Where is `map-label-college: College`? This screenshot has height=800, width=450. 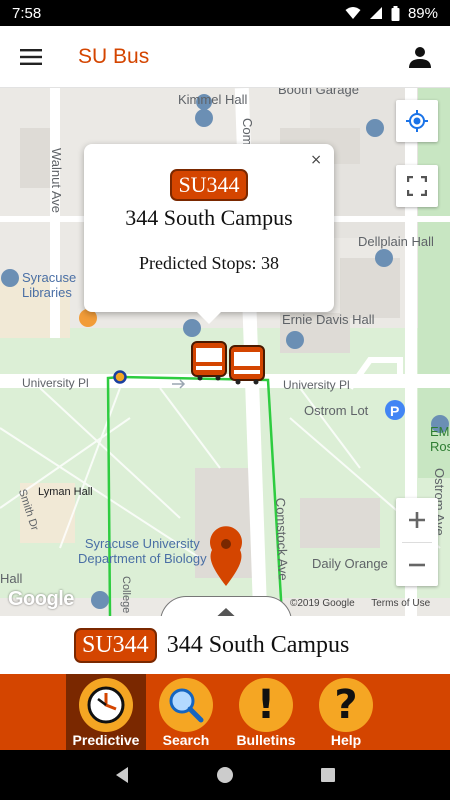
map-label-college: College is located at coordinates (126, 595).